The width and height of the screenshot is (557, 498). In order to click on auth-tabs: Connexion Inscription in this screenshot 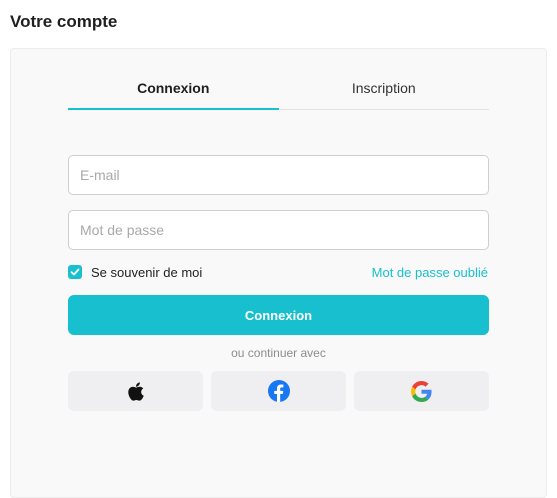, I will do `click(278, 88)`.